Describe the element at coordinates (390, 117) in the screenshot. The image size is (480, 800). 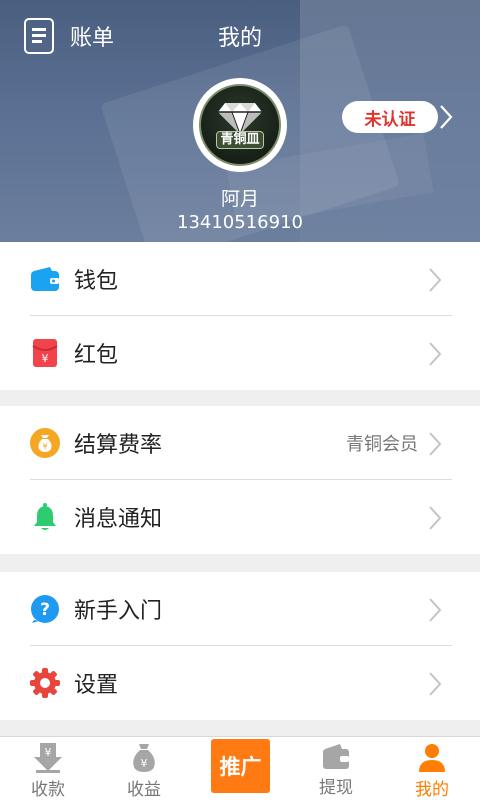
I see `verify-status-button: 未认证` at that location.